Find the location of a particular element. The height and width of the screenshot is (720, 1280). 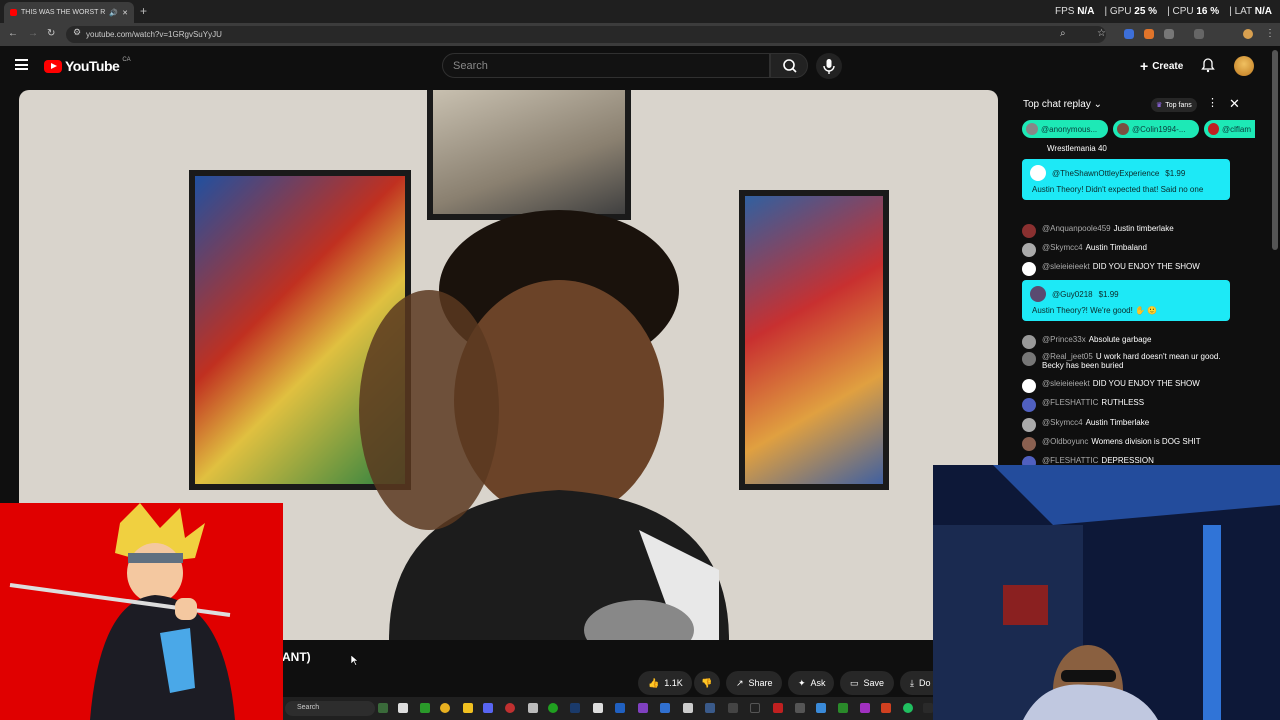

download-button: ⤓ Do is located at coordinates (916, 683).